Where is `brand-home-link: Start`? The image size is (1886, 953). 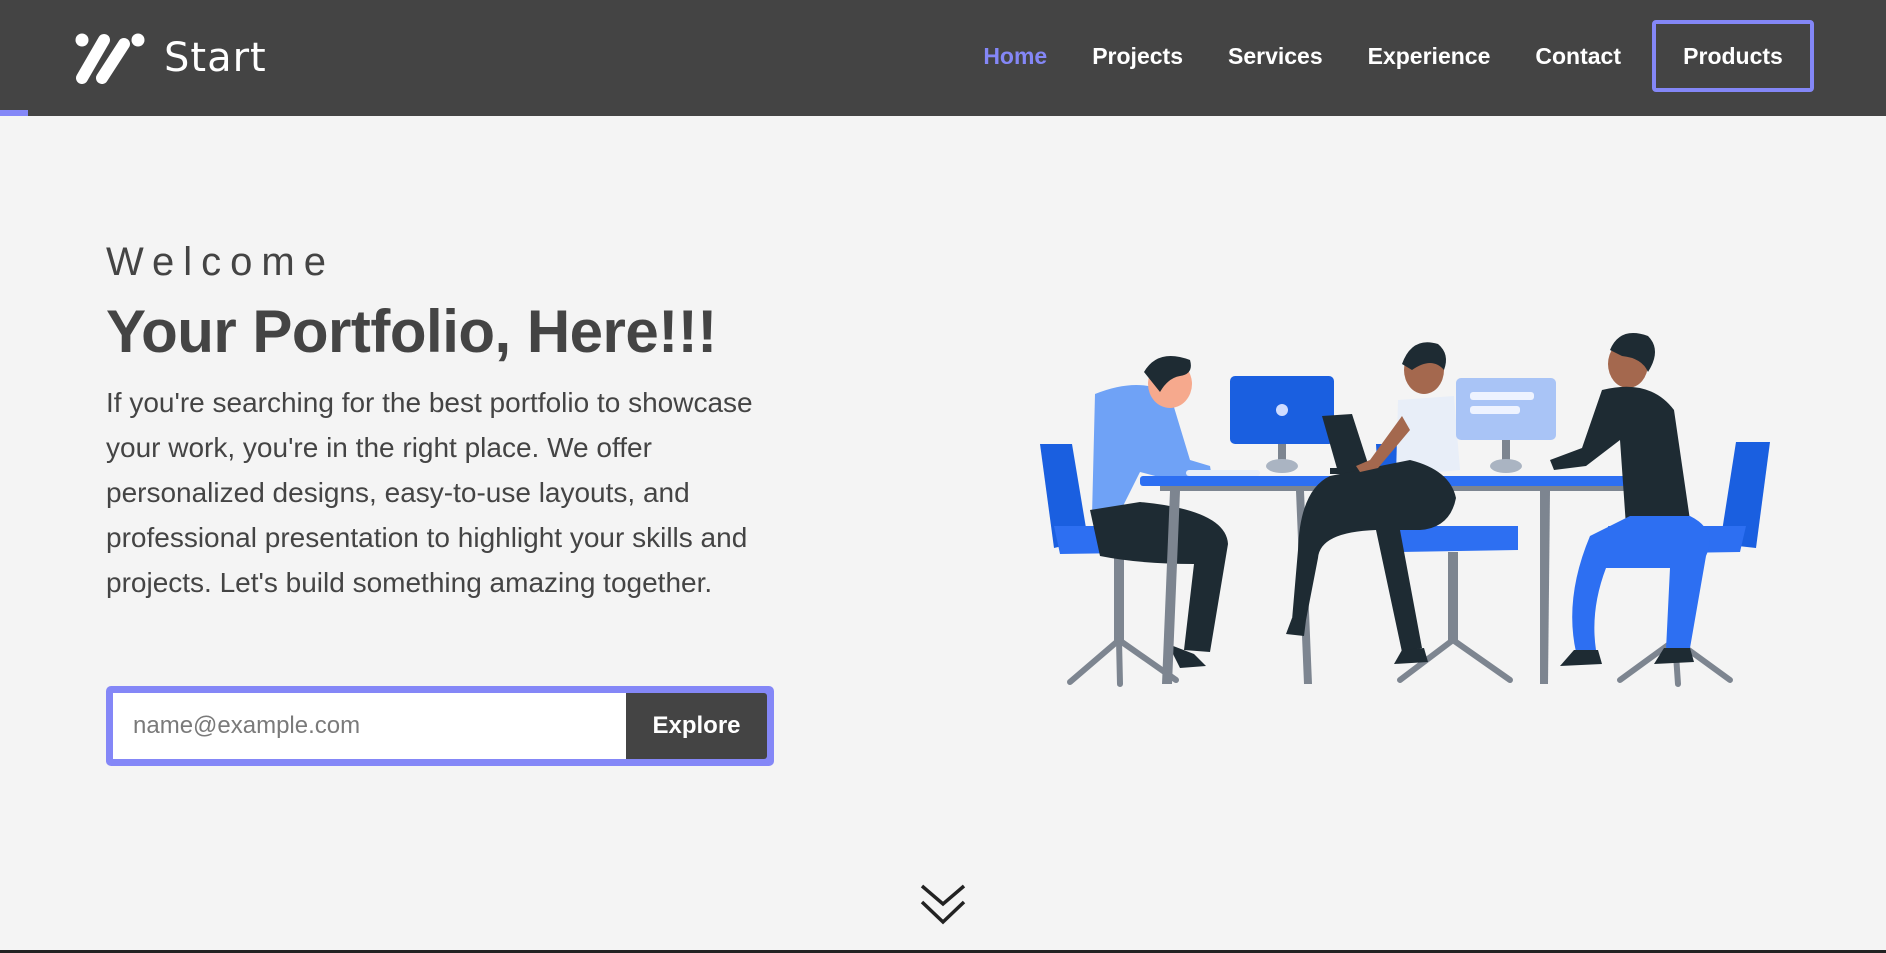
brand-home-link: Start is located at coordinates (170, 58).